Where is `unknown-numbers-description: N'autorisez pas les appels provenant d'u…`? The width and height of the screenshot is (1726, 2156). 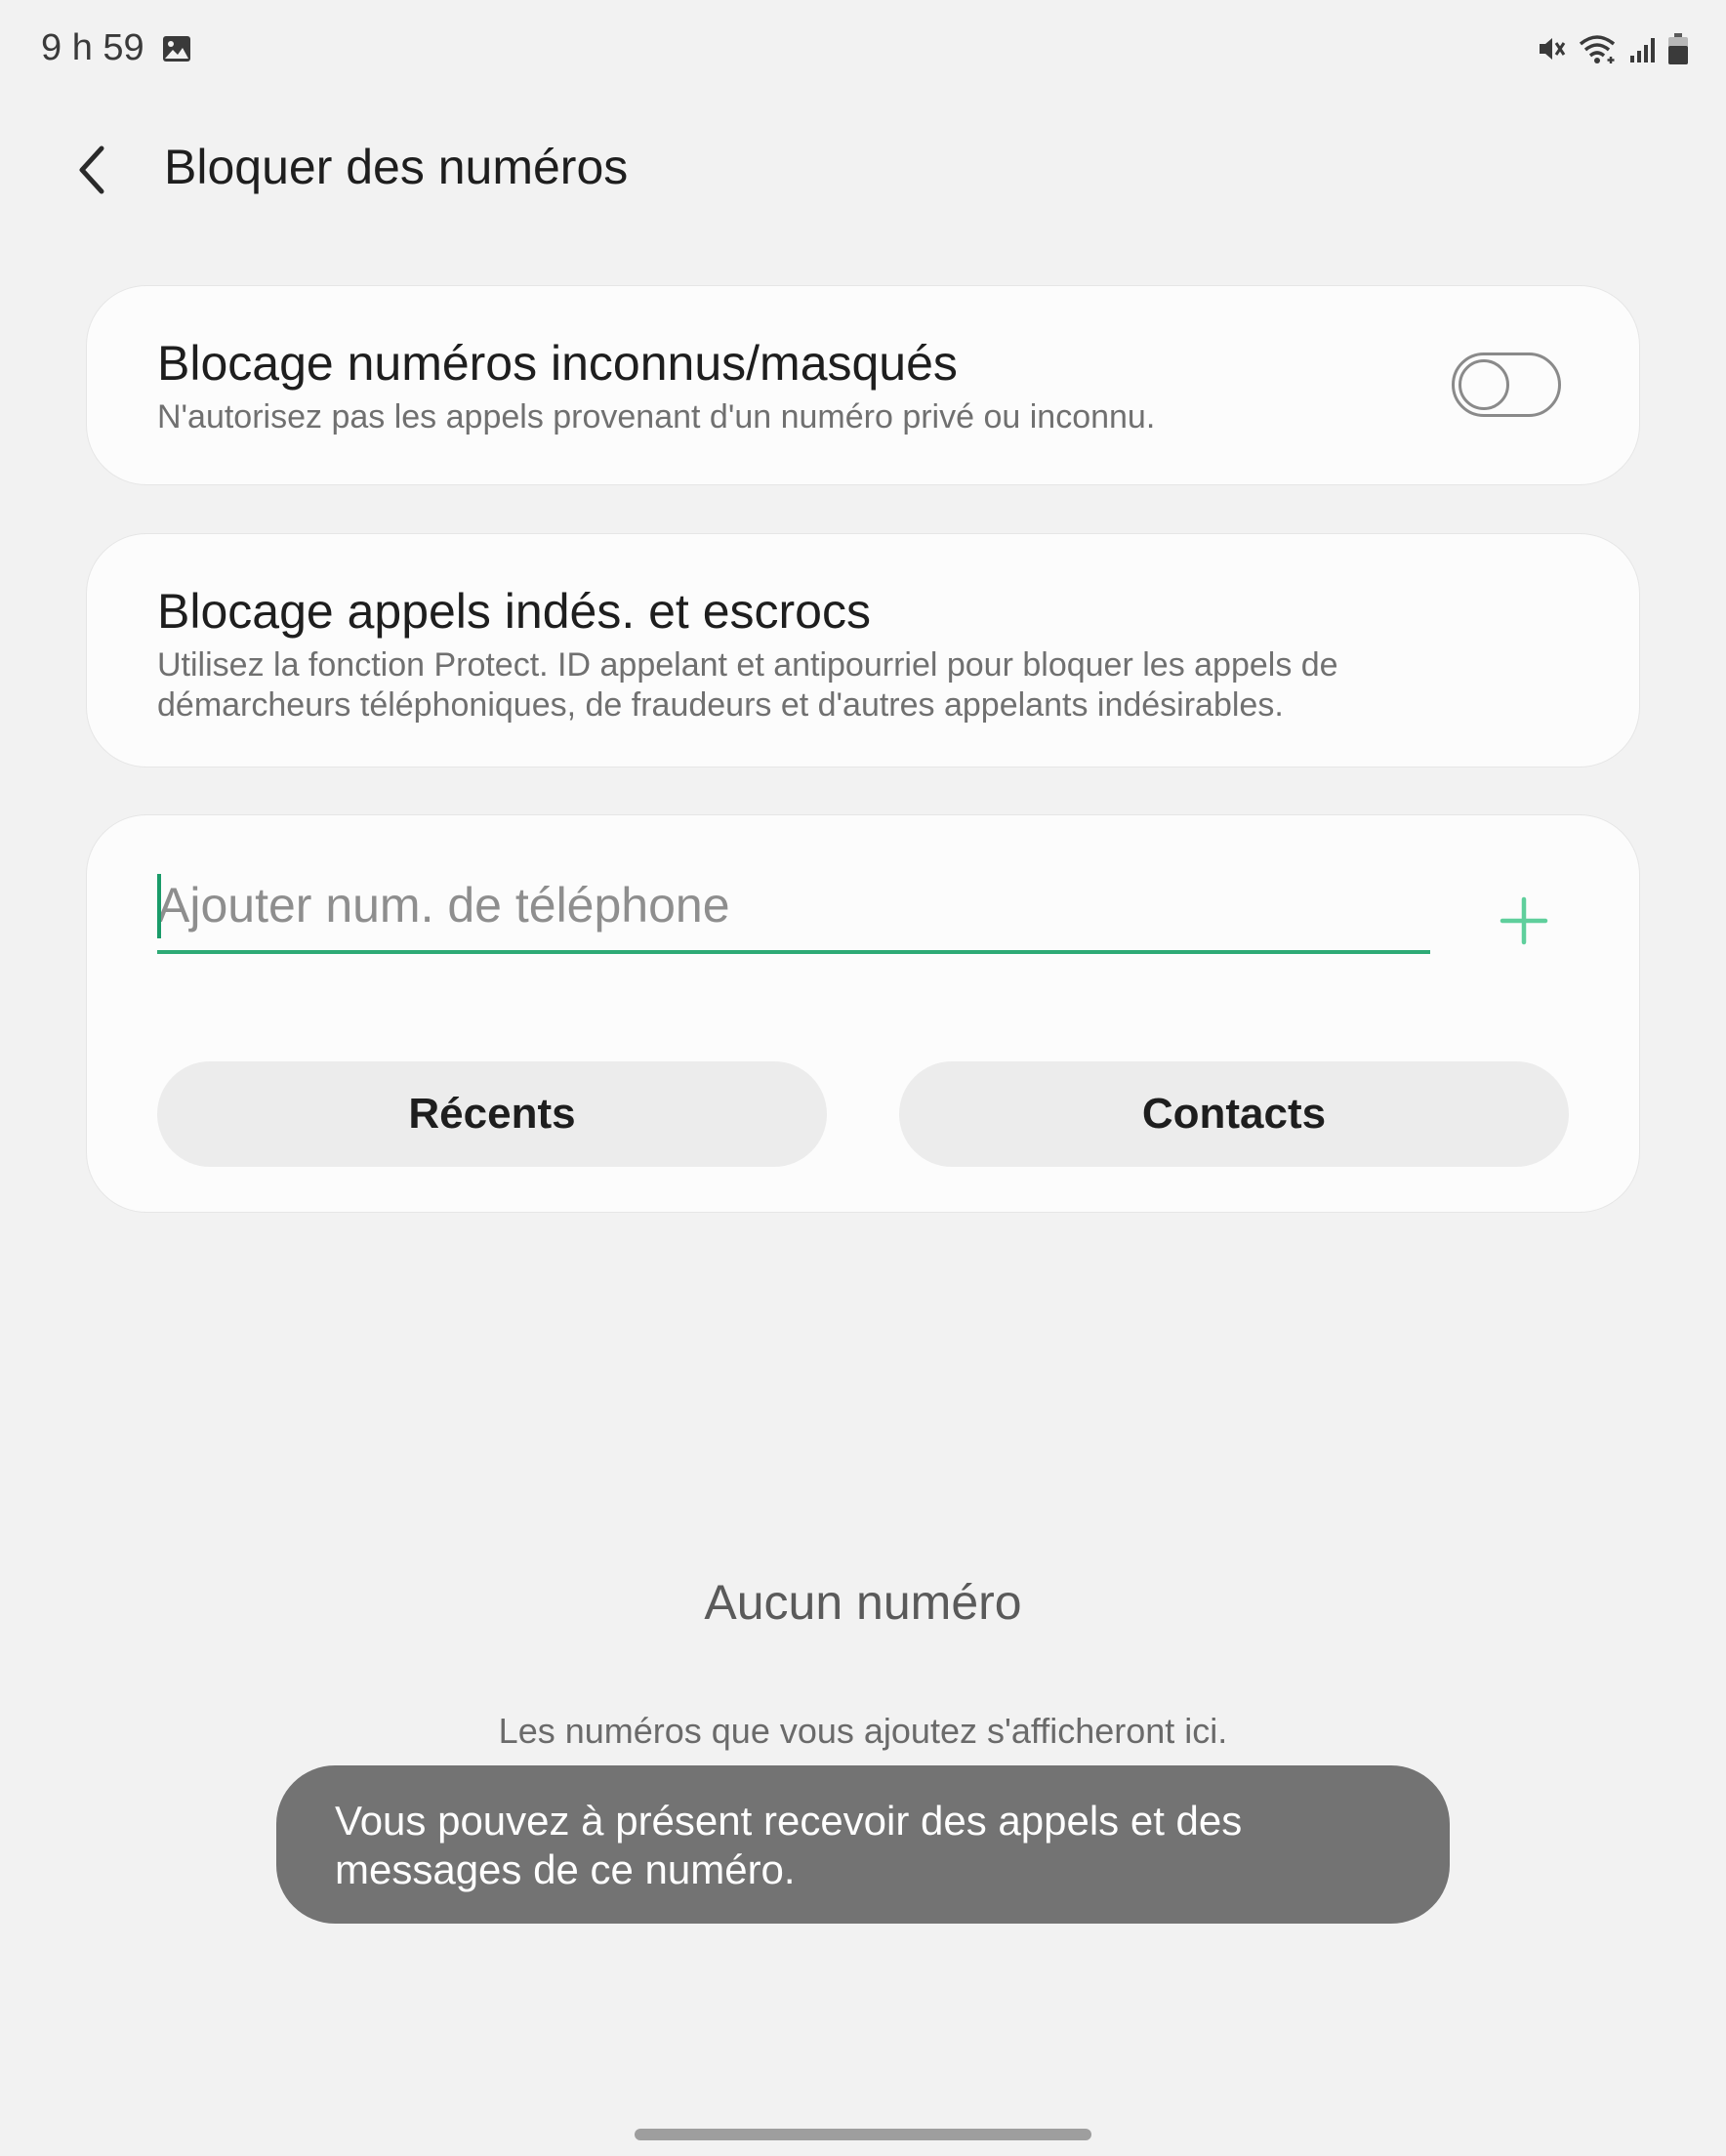 unknown-numbers-description: N'autorisez pas les appels provenant d'u… is located at coordinates (656, 416).